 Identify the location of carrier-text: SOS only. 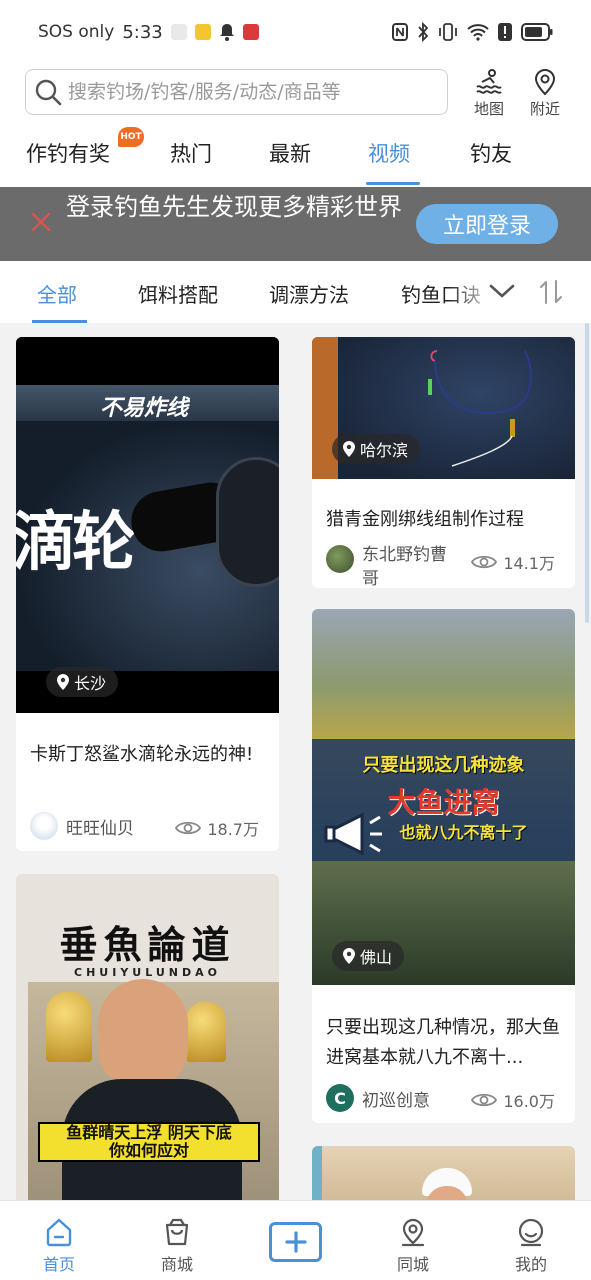
(76, 32).